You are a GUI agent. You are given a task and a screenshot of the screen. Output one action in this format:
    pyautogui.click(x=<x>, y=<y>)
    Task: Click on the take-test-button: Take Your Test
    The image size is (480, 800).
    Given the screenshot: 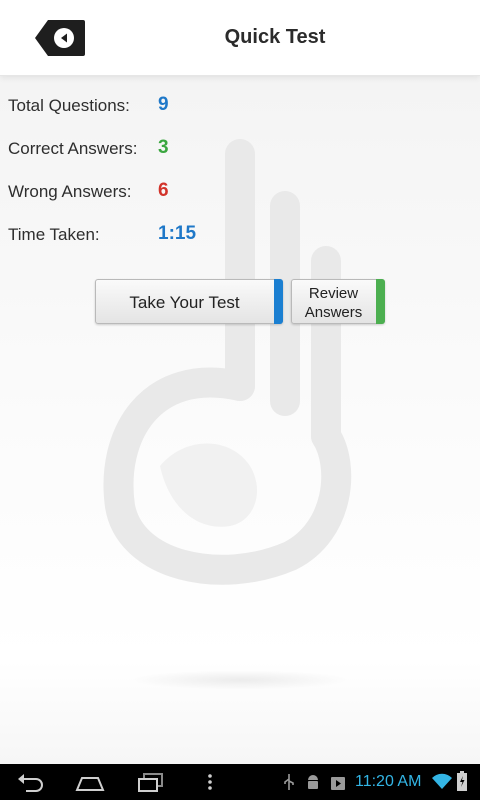 What is the action you would take?
    pyautogui.click(x=189, y=301)
    